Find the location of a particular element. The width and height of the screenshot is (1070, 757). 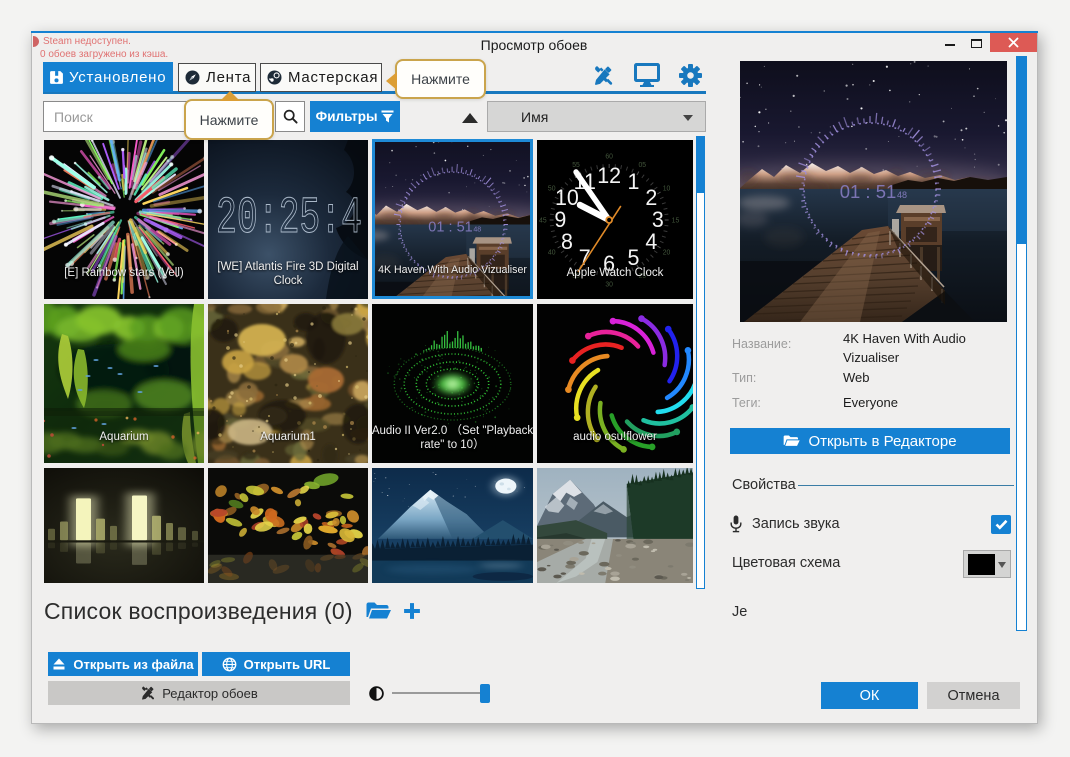

svg-text: 15 is located at coordinates (676, 220).